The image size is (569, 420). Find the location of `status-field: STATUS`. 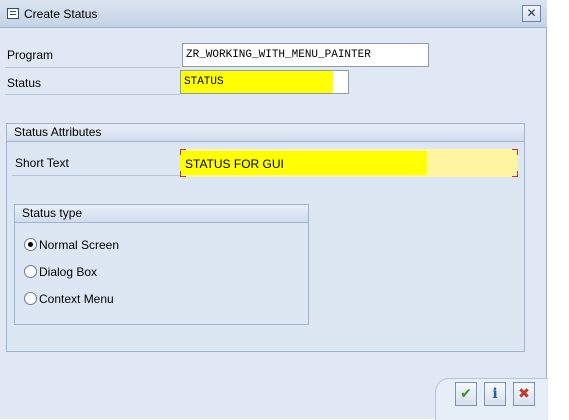

status-field: STATUS is located at coordinates (264, 82).